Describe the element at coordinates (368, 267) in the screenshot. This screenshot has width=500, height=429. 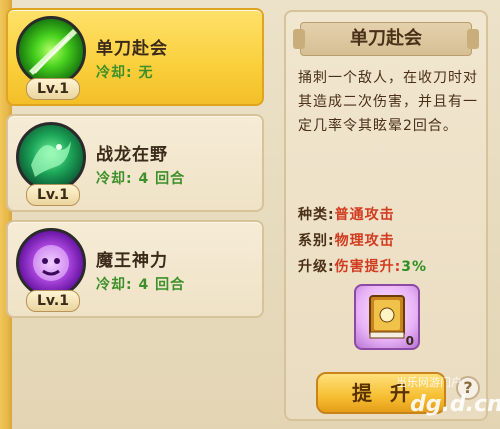
I see `stat-upgrade-value: 伤害提升:` at that location.